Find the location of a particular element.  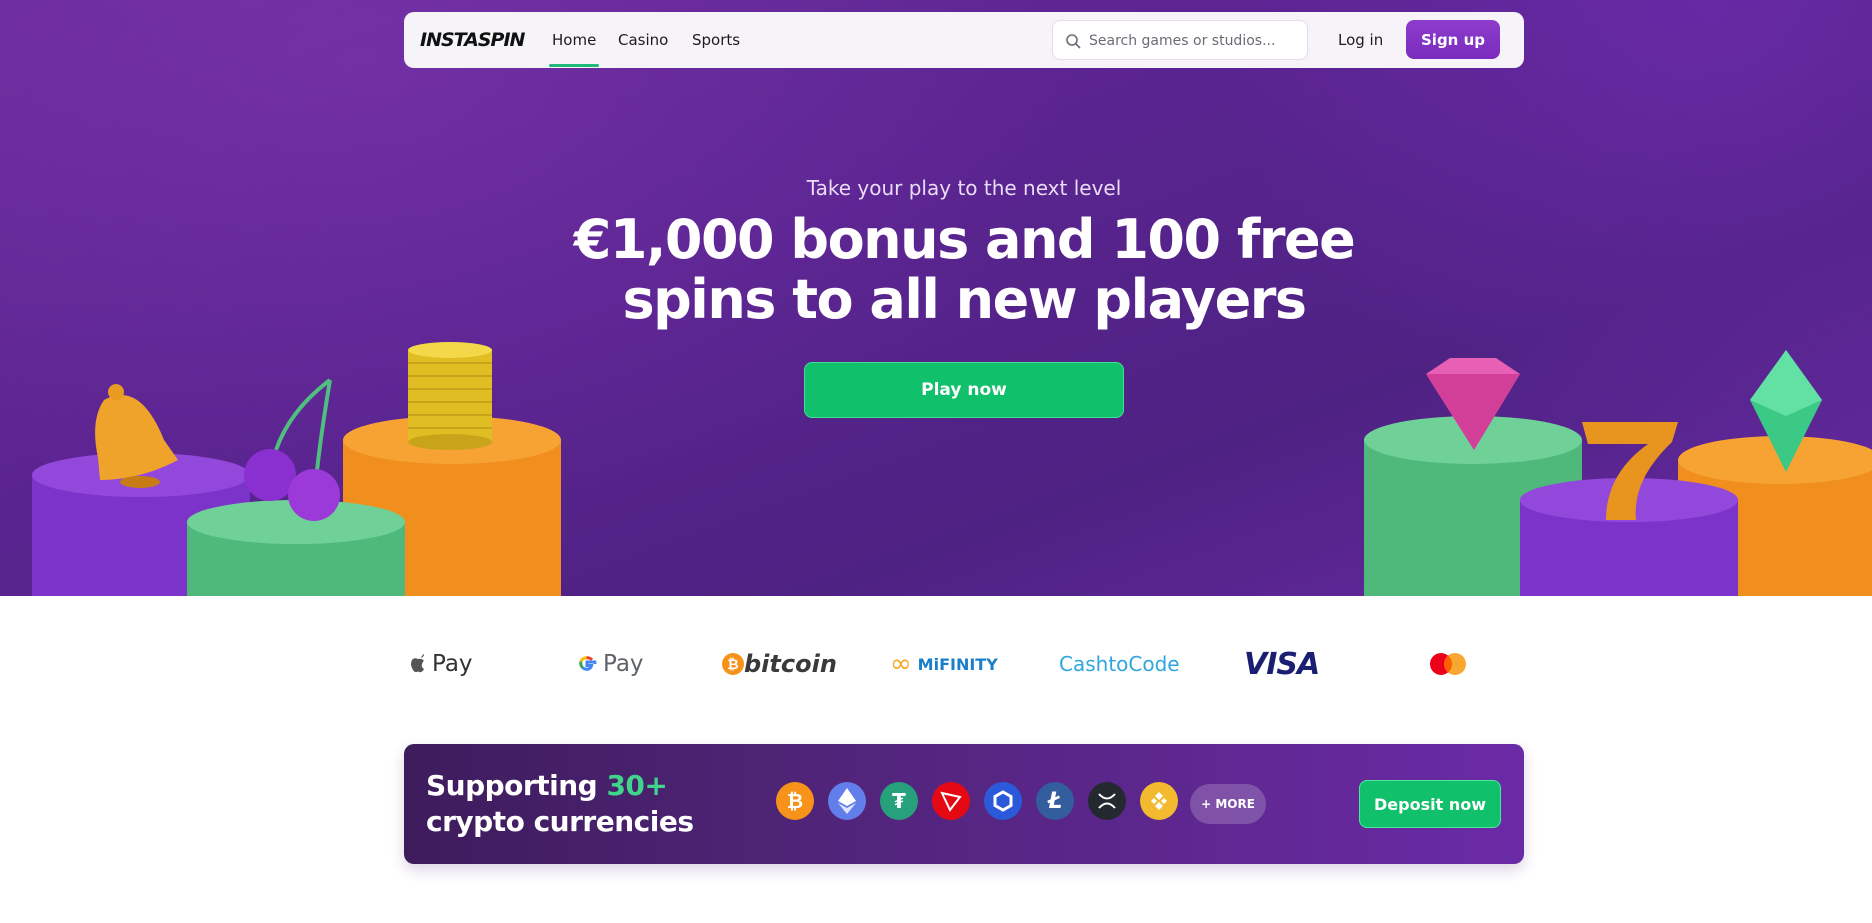

signup-button: Sign up is located at coordinates (1453, 39).